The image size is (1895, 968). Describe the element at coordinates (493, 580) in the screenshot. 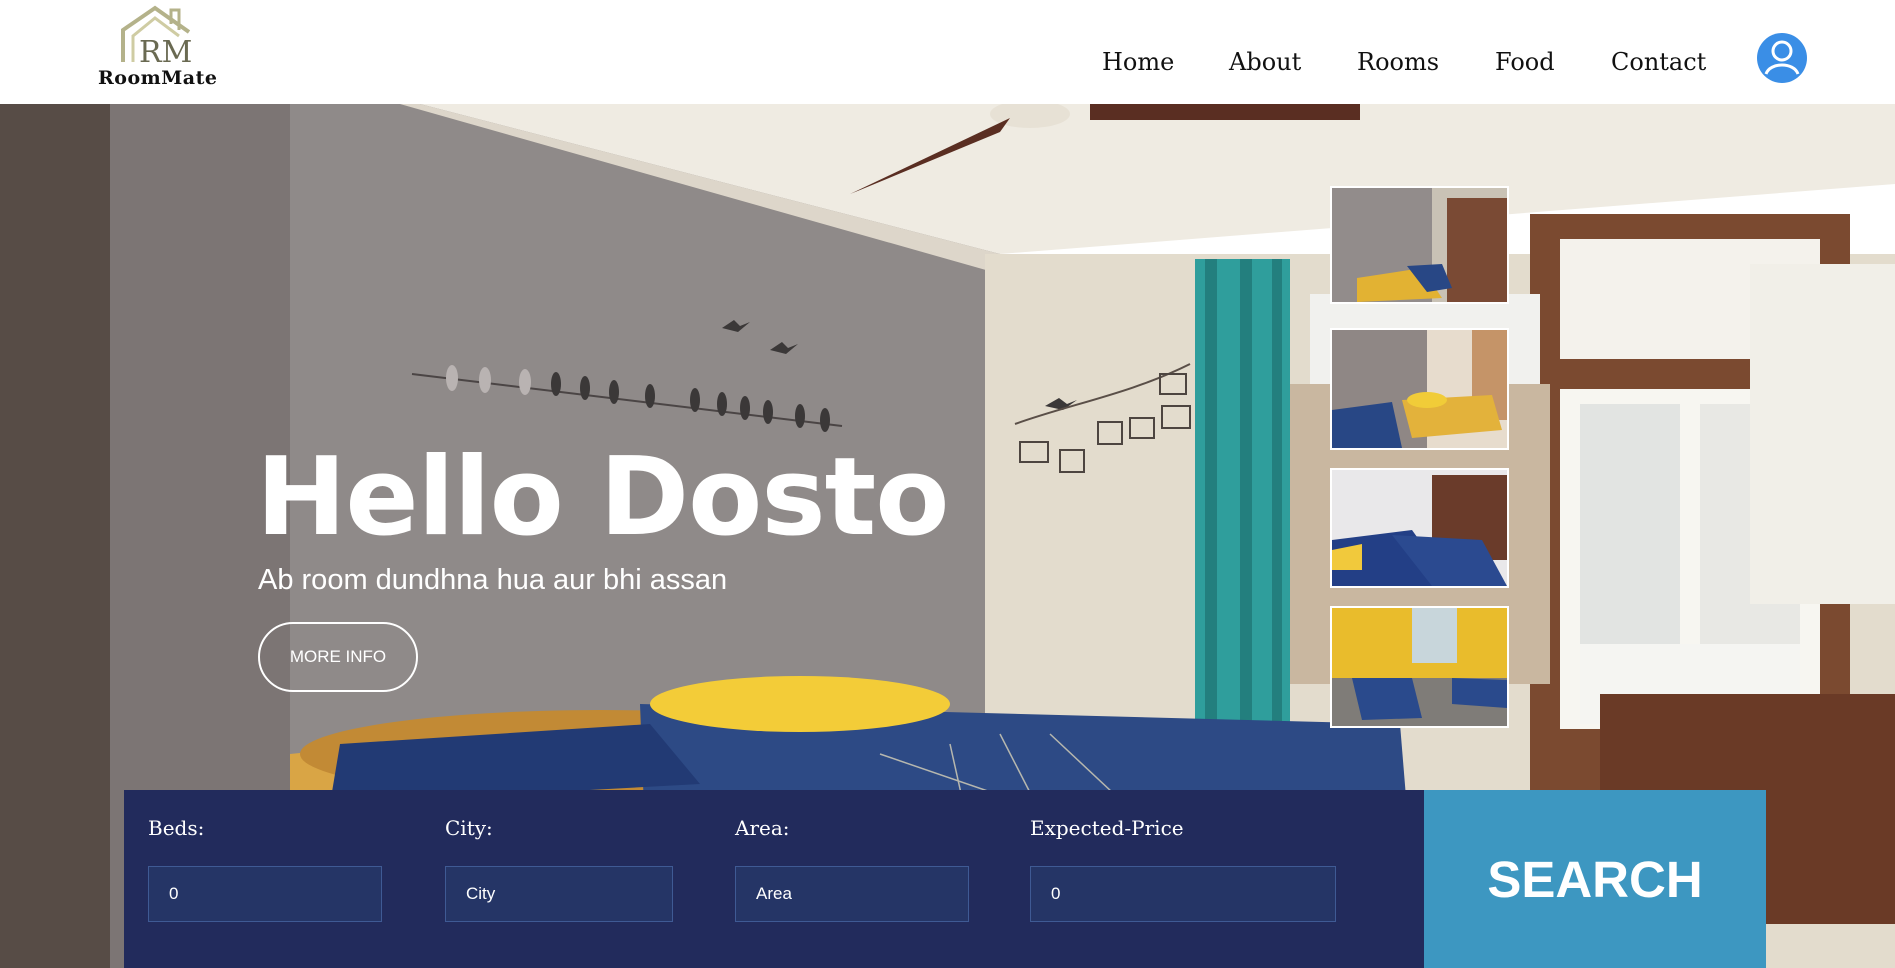

I see `hero-subtitle: Ab room dundhna hua aur bhi assan` at that location.